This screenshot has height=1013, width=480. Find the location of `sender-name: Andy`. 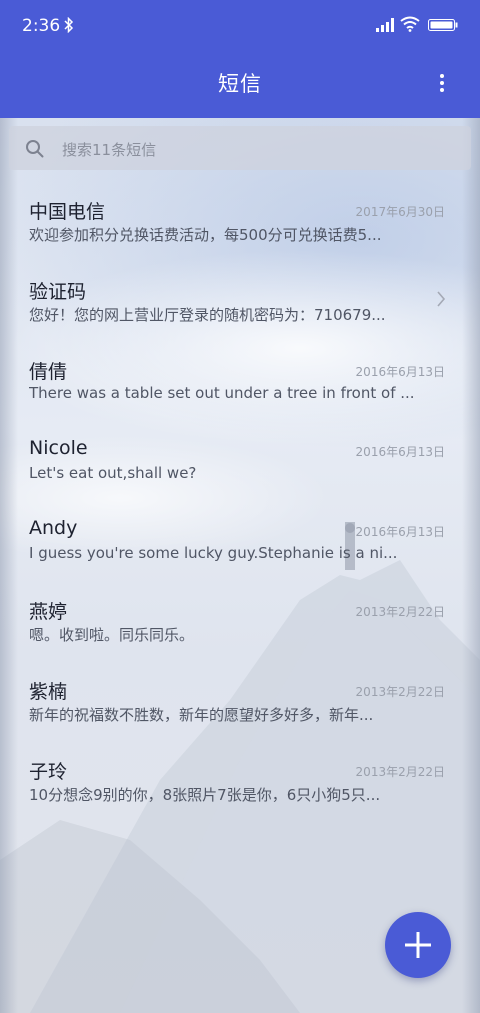

sender-name: Andy is located at coordinates (53, 528).